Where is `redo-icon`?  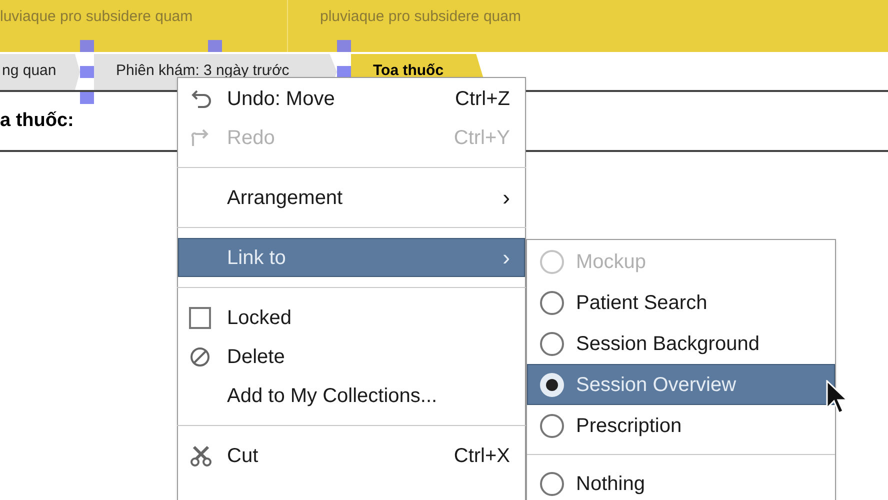 redo-icon is located at coordinates (200, 137).